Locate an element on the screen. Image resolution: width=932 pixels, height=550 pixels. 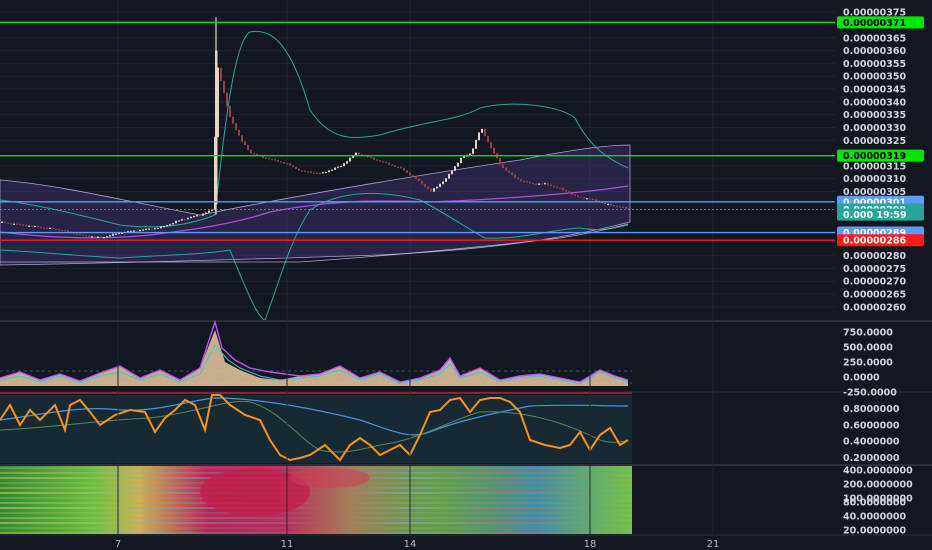
y-tick-label: 80.0000000 is located at coordinates (874, 503).